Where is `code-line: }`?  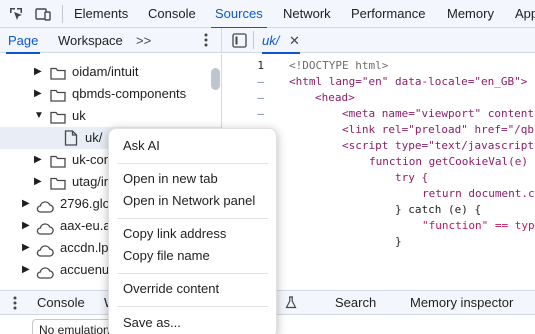 code-line: } is located at coordinates (398, 241).